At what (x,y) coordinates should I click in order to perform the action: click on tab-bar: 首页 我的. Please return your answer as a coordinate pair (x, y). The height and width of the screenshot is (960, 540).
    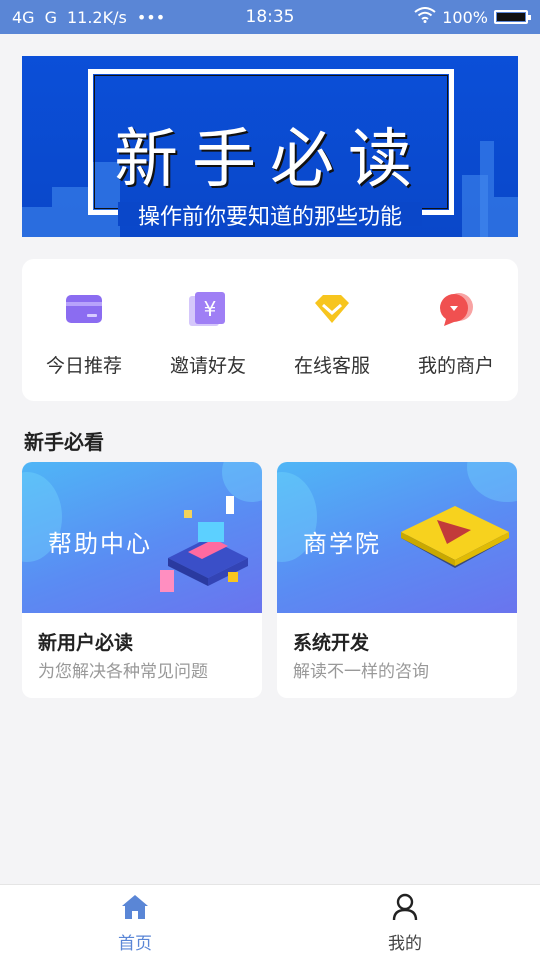
    Looking at the image, I should click on (270, 922).